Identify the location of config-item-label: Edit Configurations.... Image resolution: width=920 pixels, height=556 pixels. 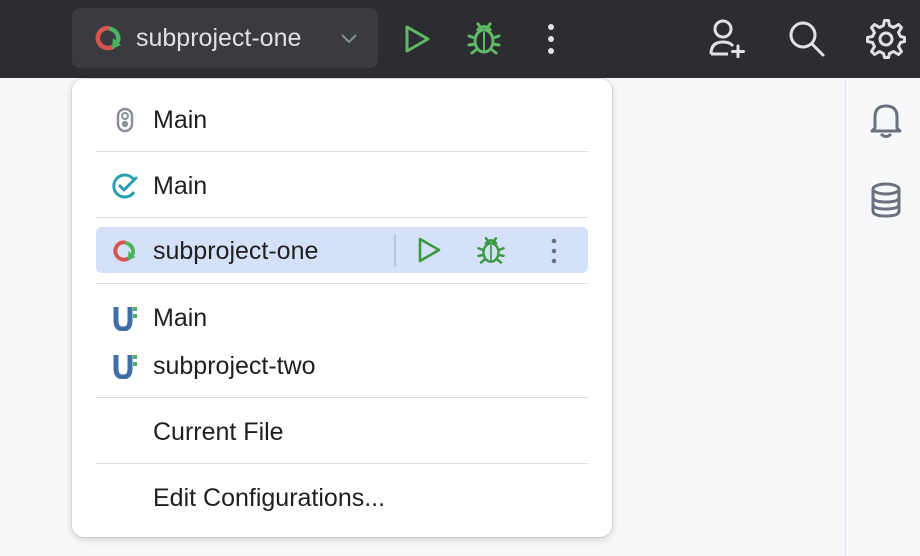
(269, 498).